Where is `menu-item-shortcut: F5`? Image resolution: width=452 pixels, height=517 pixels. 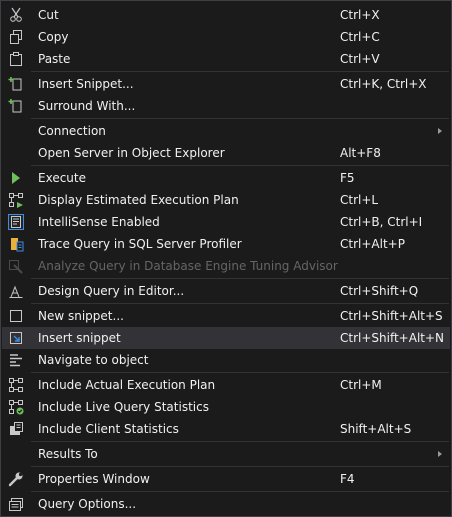 menu-item-shortcut: F5 is located at coordinates (347, 178).